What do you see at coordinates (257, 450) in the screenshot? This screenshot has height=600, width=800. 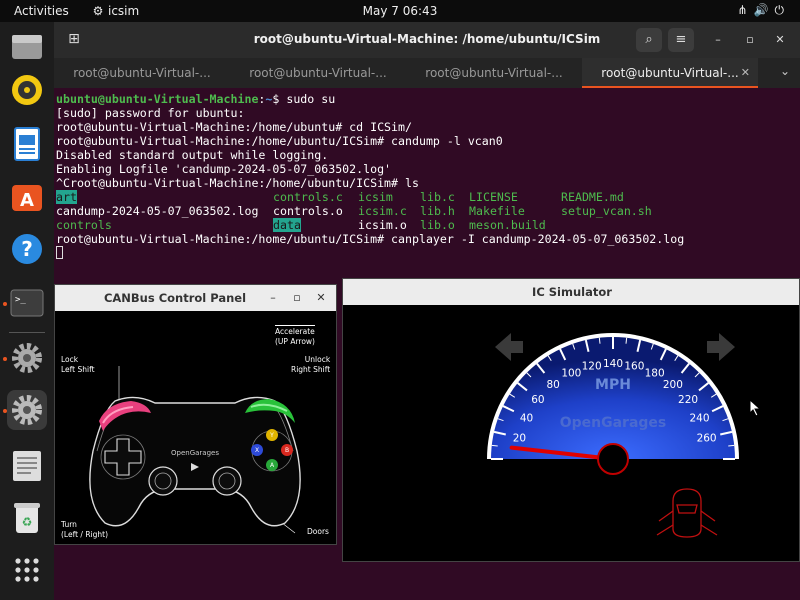 I see `x-button-label: X` at bounding box center [257, 450].